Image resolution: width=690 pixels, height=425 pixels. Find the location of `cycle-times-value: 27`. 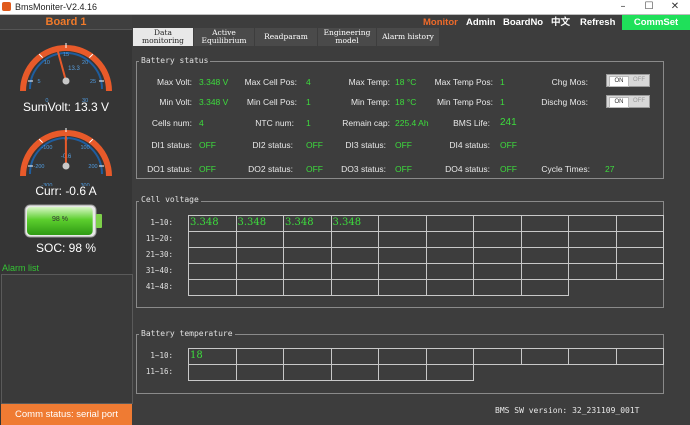

cycle-times-value: 27 is located at coordinates (610, 169).